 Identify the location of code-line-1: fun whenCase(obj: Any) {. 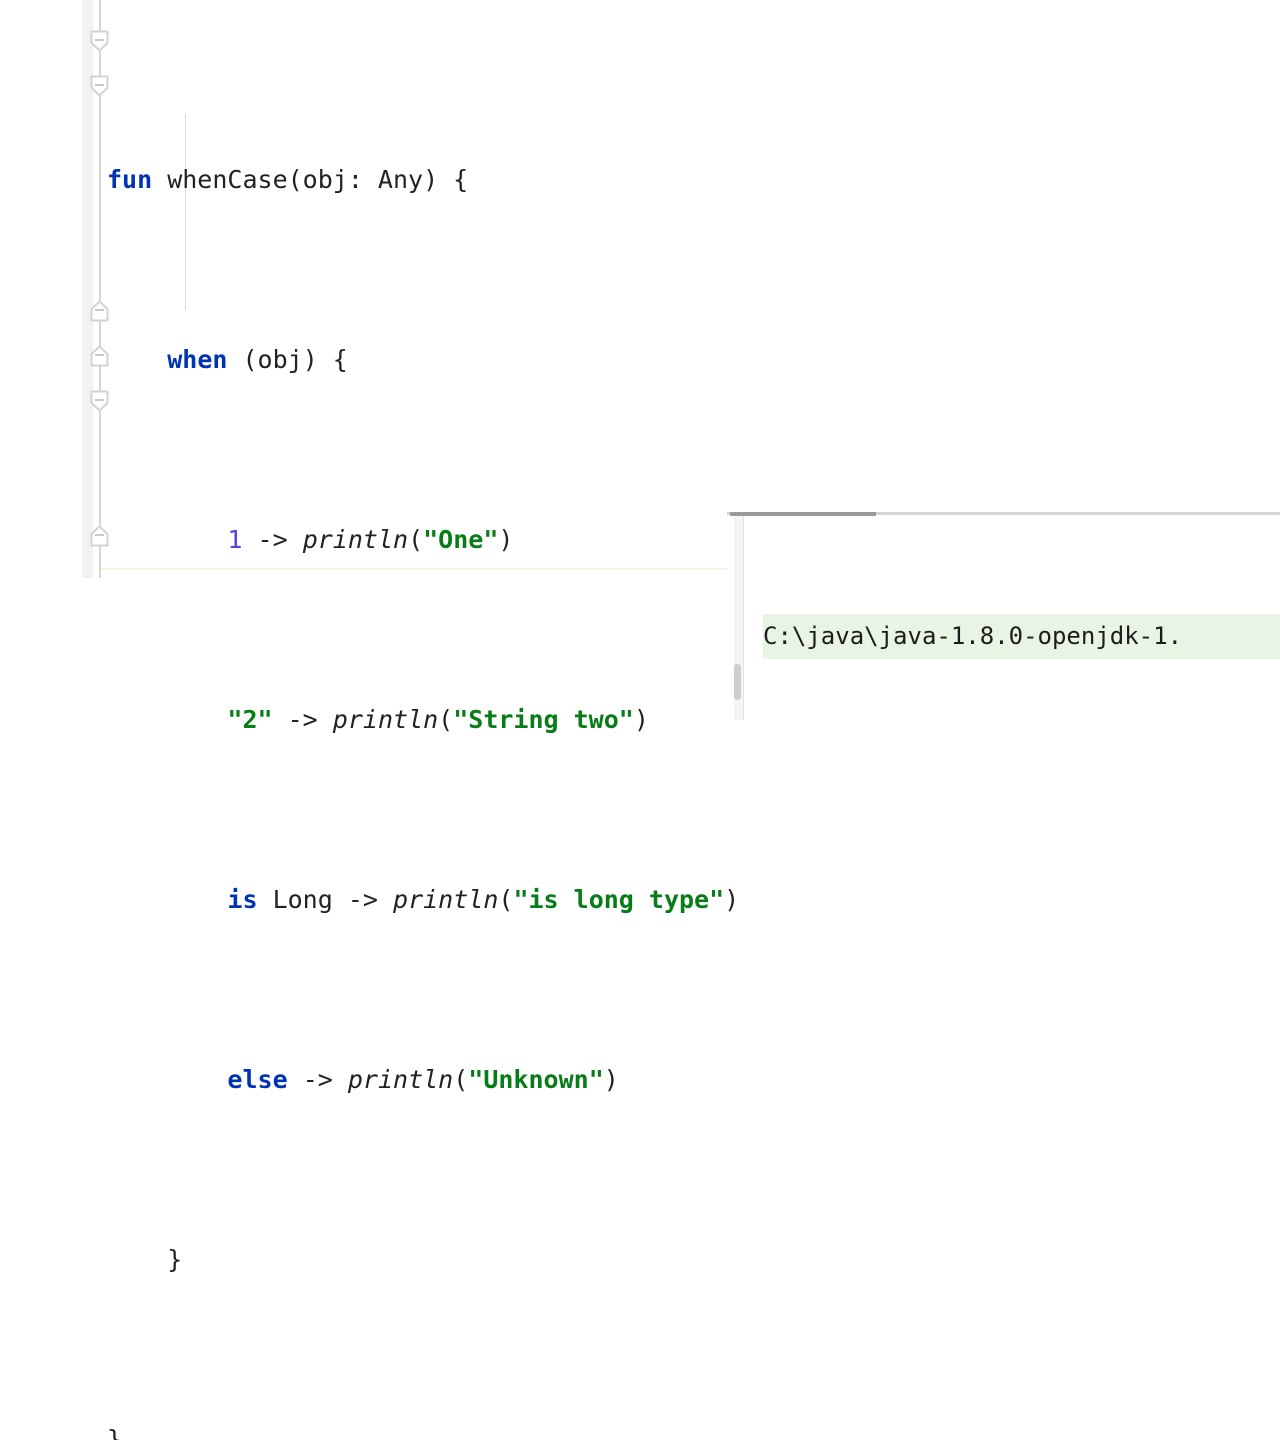
(423, 179).